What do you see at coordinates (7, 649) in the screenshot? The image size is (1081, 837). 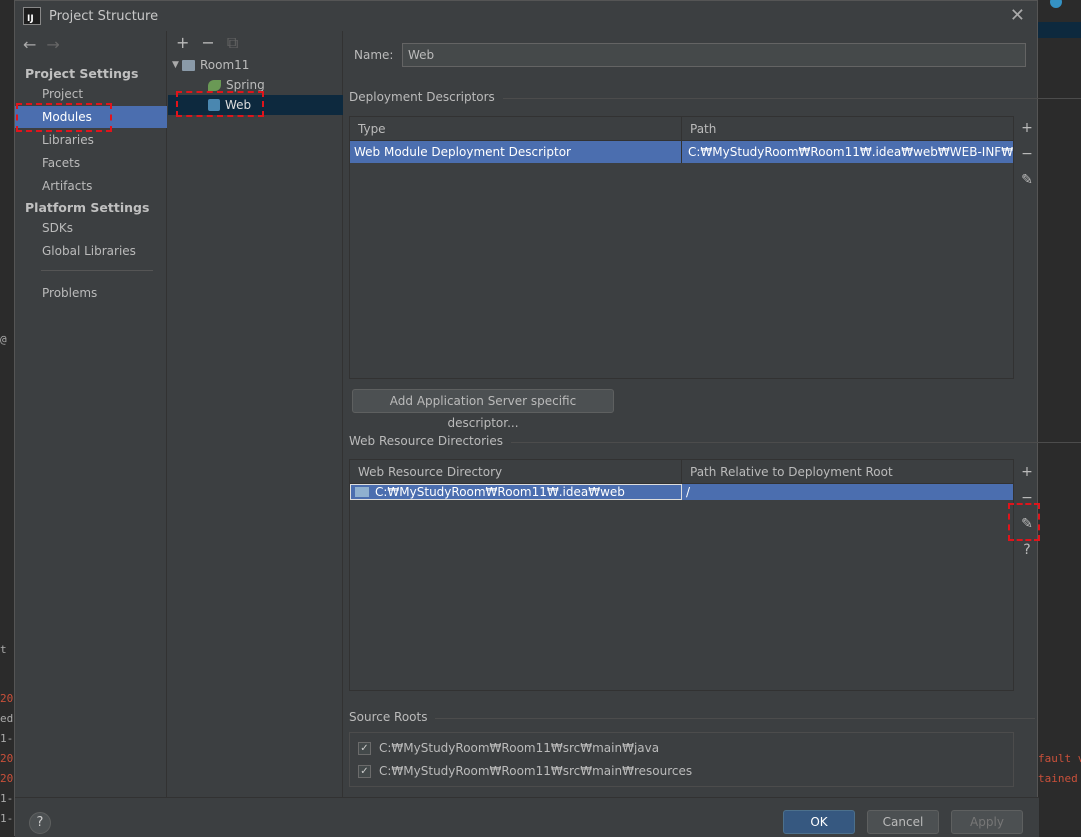 I see `bg-line: t L` at bounding box center [7, 649].